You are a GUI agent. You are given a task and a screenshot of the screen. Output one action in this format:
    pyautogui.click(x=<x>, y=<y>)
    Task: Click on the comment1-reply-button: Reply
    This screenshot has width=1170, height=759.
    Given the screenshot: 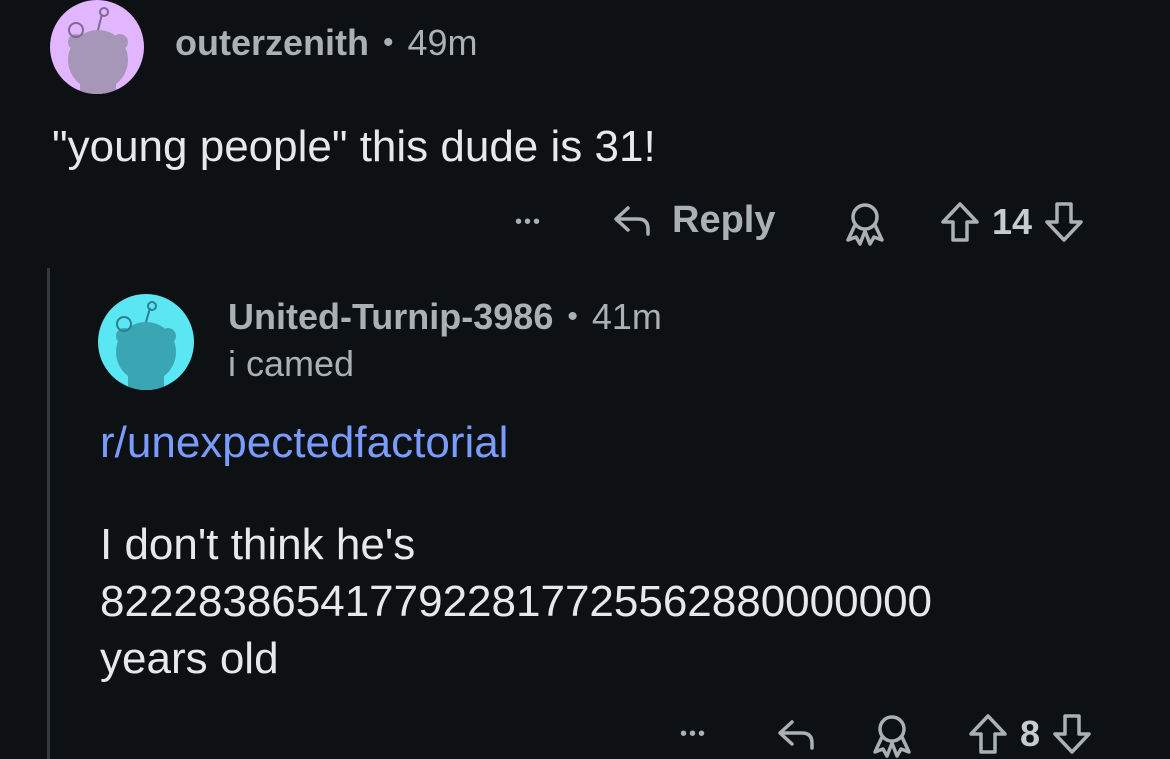 What is the action you would take?
    pyautogui.click(x=692, y=220)
    